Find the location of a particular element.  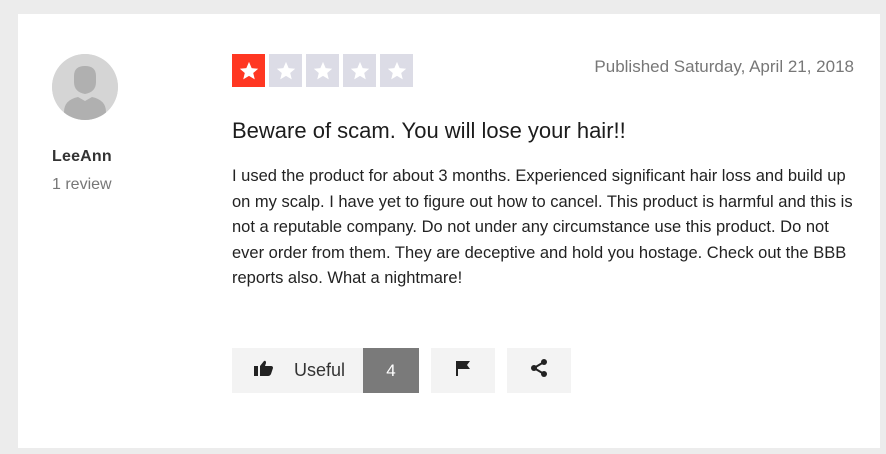

reviewer-review-count: 1 review is located at coordinates (82, 184).